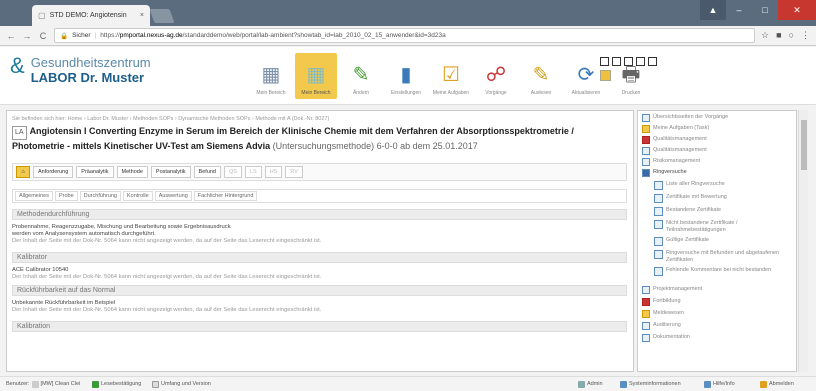 The image size is (816, 391). Describe the element at coordinates (739, 10) in the screenshot. I see `minimize-button: –` at that location.